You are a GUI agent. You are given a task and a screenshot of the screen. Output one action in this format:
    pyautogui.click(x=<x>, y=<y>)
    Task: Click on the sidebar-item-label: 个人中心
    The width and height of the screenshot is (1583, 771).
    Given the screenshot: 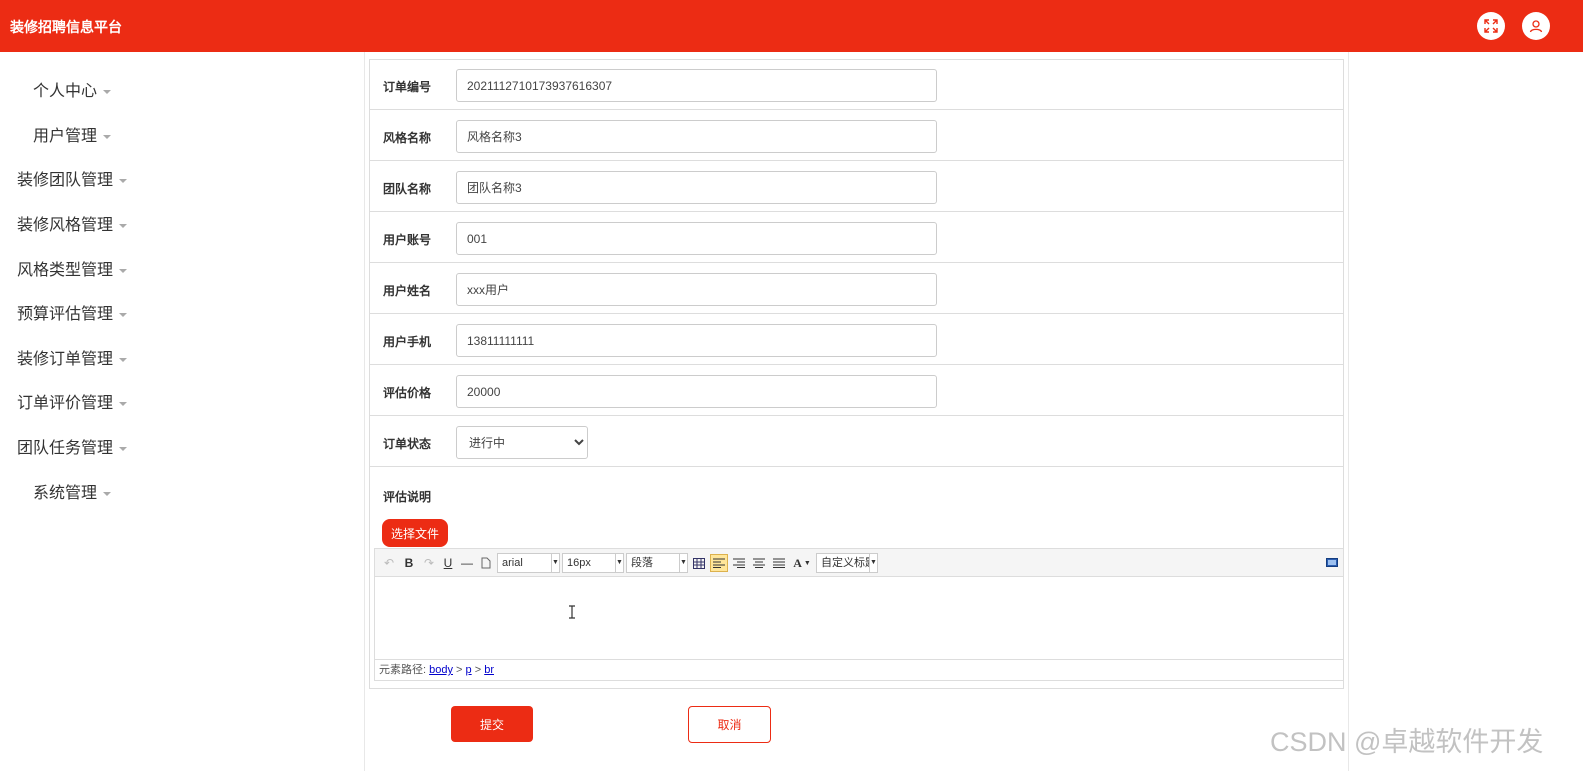 What is the action you would take?
    pyautogui.click(x=65, y=91)
    